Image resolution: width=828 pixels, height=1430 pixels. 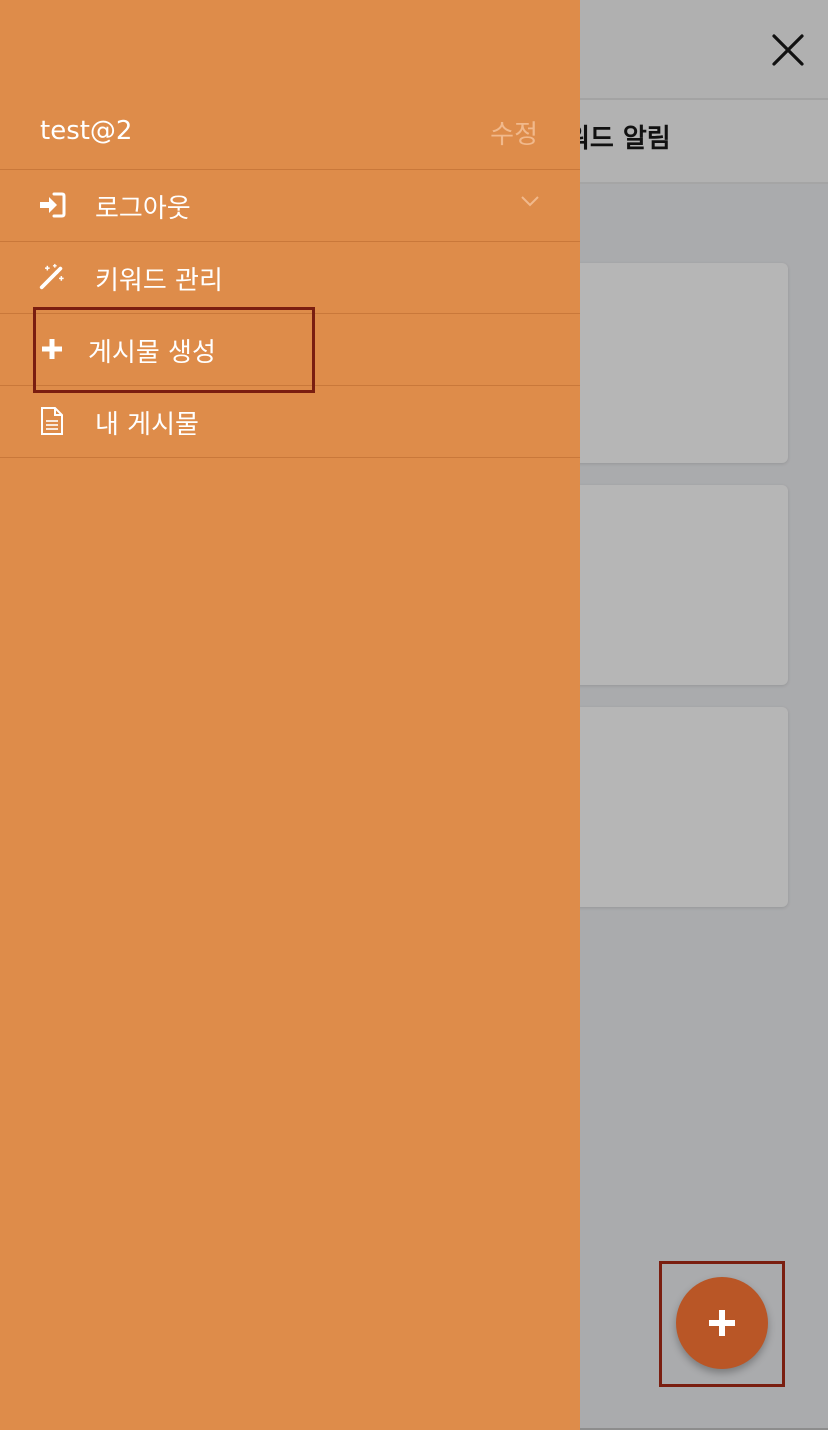 I want to click on menu-item-label: 로그아웃, so click(x=143, y=209).